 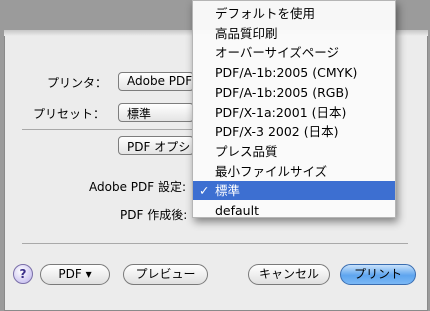 I want to click on cancel-button-label: キャンセル, so click(x=288, y=274).